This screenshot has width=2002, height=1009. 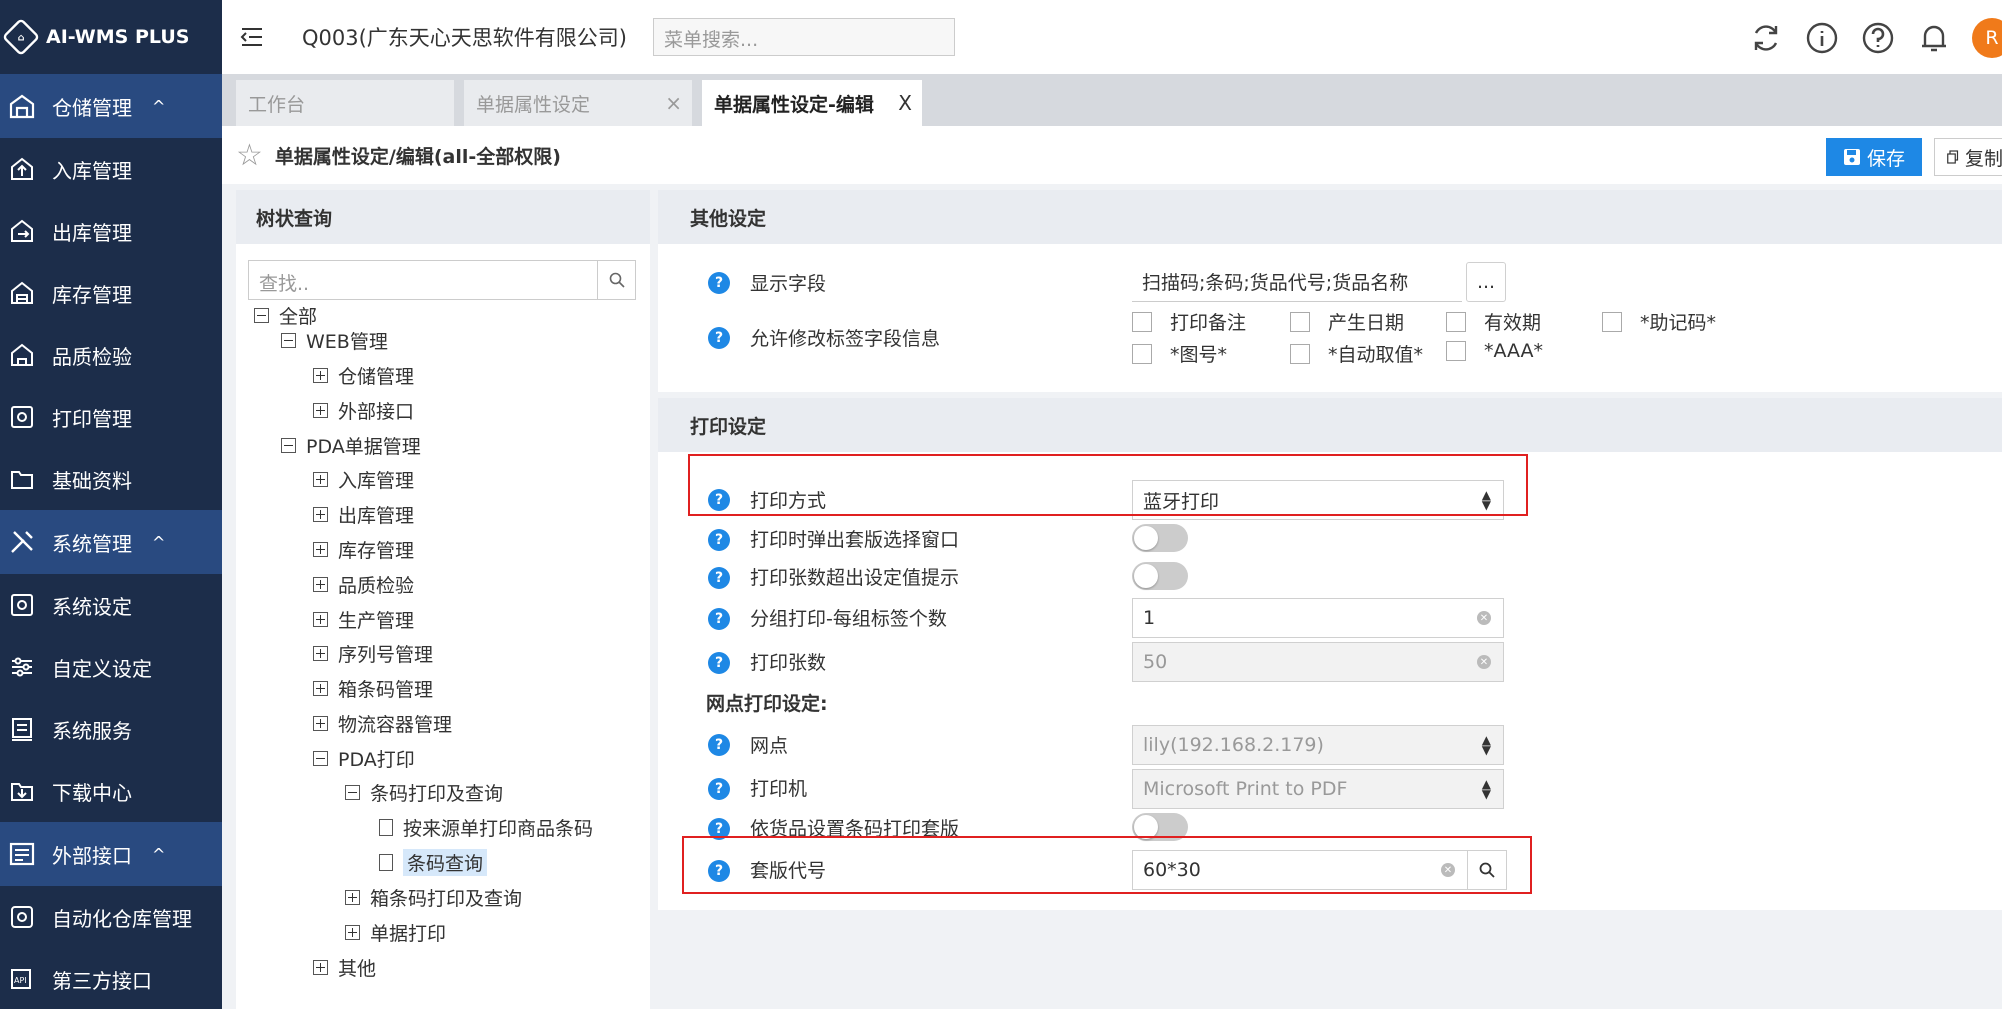 What do you see at coordinates (1356, 353) in the screenshot?
I see `checkbox-auto-value: *自动取值*` at bounding box center [1356, 353].